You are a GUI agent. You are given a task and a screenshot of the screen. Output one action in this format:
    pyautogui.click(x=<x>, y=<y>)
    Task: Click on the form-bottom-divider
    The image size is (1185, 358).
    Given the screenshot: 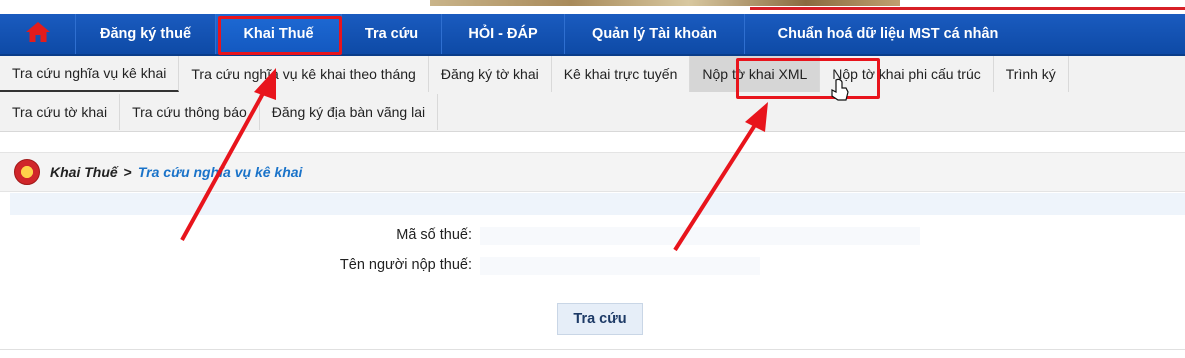 What is the action you would take?
    pyautogui.click(x=592, y=349)
    